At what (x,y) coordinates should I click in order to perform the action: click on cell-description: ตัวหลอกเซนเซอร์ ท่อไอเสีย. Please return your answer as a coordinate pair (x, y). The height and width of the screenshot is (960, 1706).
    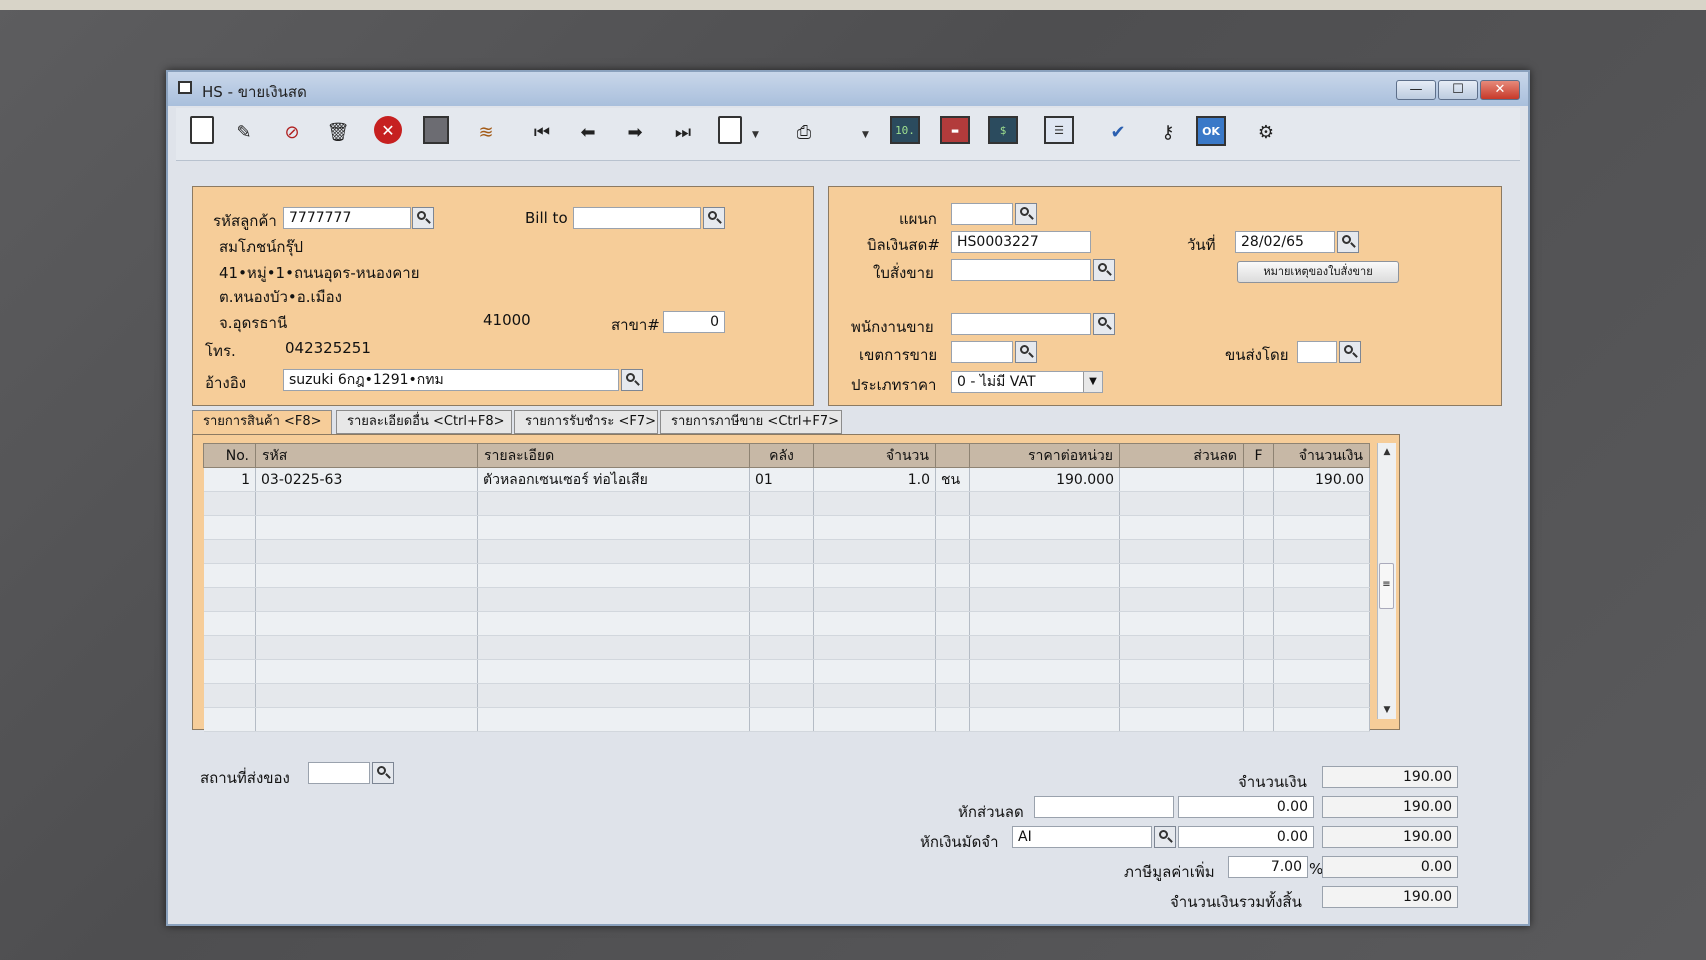
    Looking at the image, I should click on (613, 479).